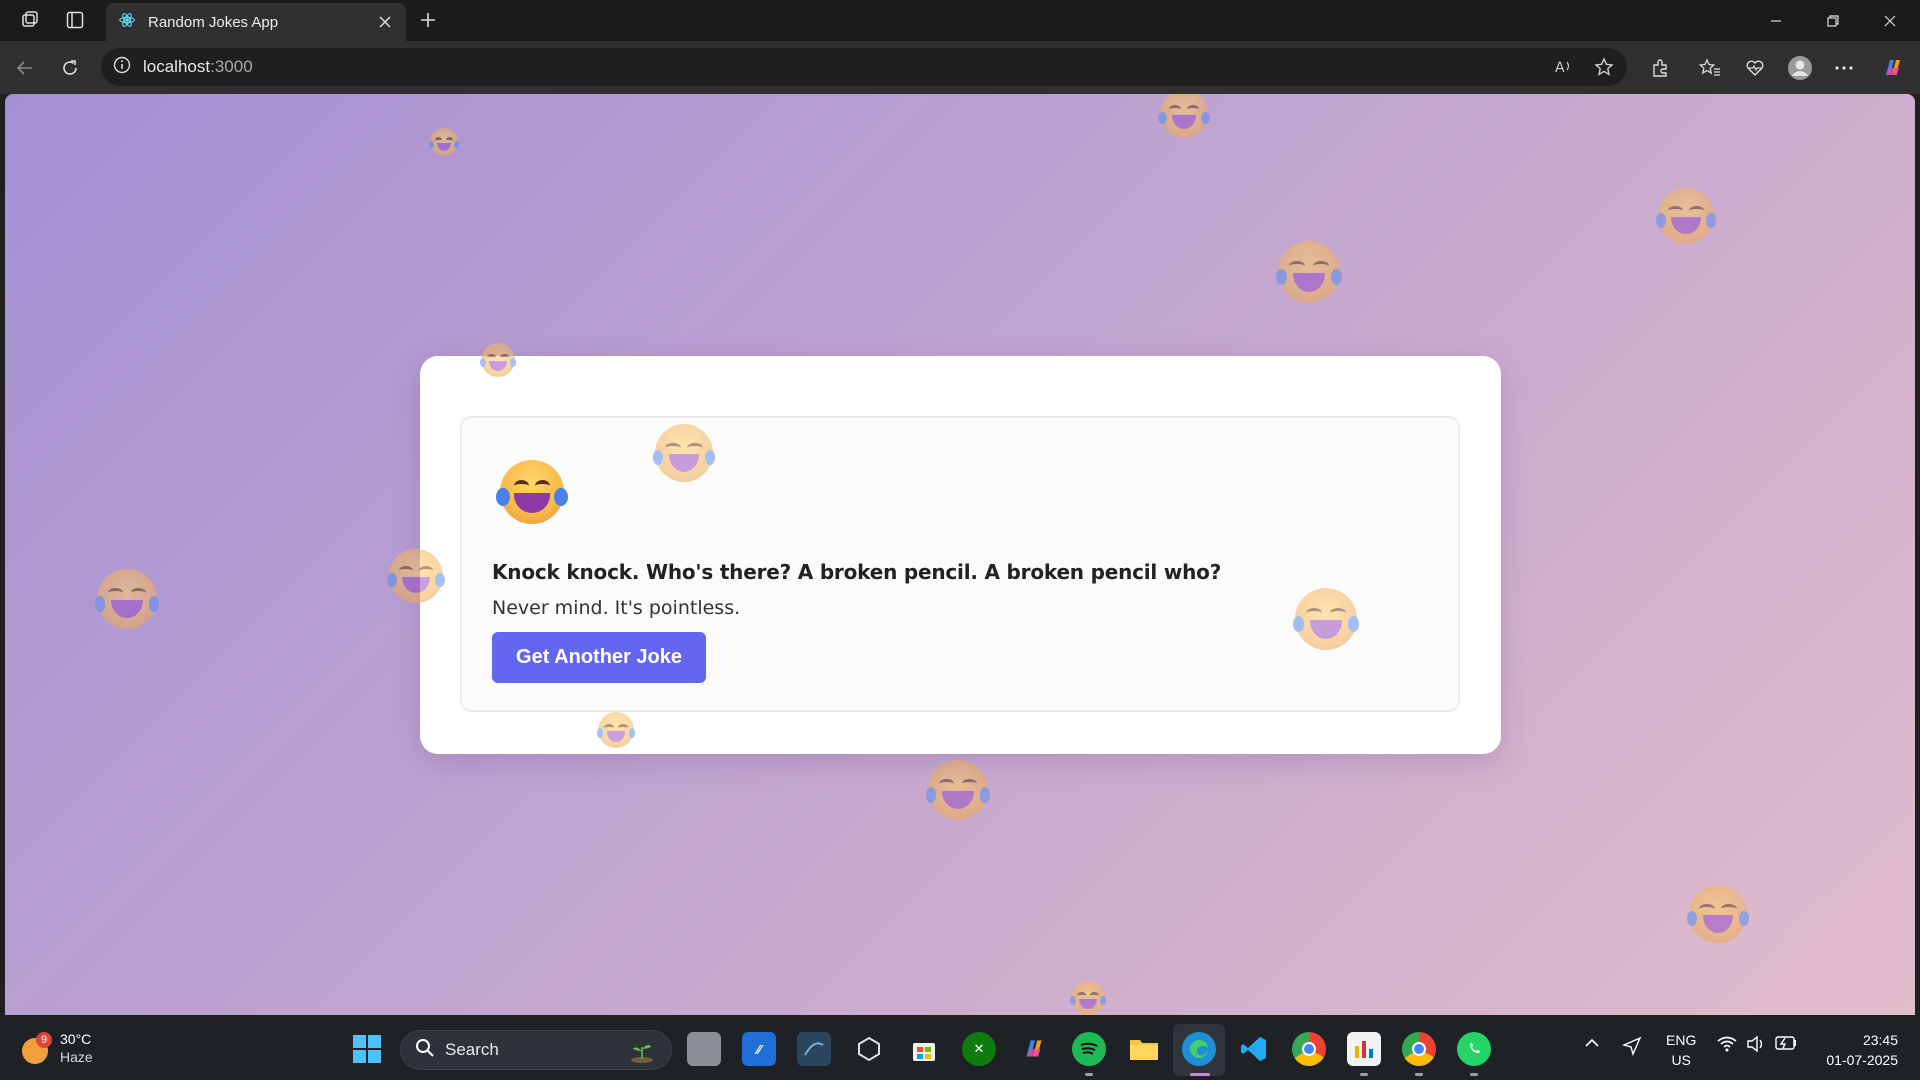 This screenshot has width=1920, height=1080. I want to click on new-tab-button, so click(428, 20).